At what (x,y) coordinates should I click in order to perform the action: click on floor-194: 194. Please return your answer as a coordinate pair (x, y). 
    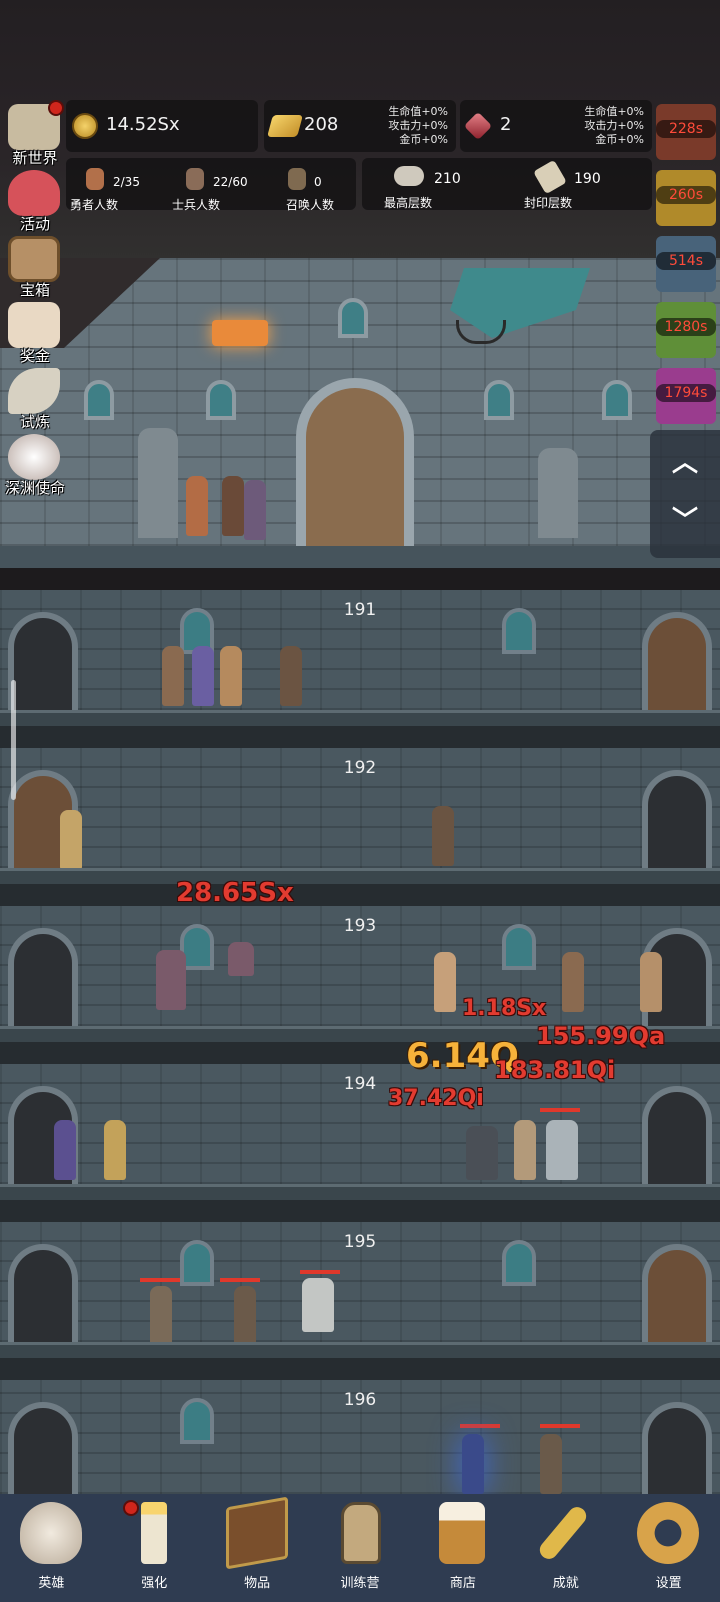
    Looking at the image, I should click on (360, 1143).